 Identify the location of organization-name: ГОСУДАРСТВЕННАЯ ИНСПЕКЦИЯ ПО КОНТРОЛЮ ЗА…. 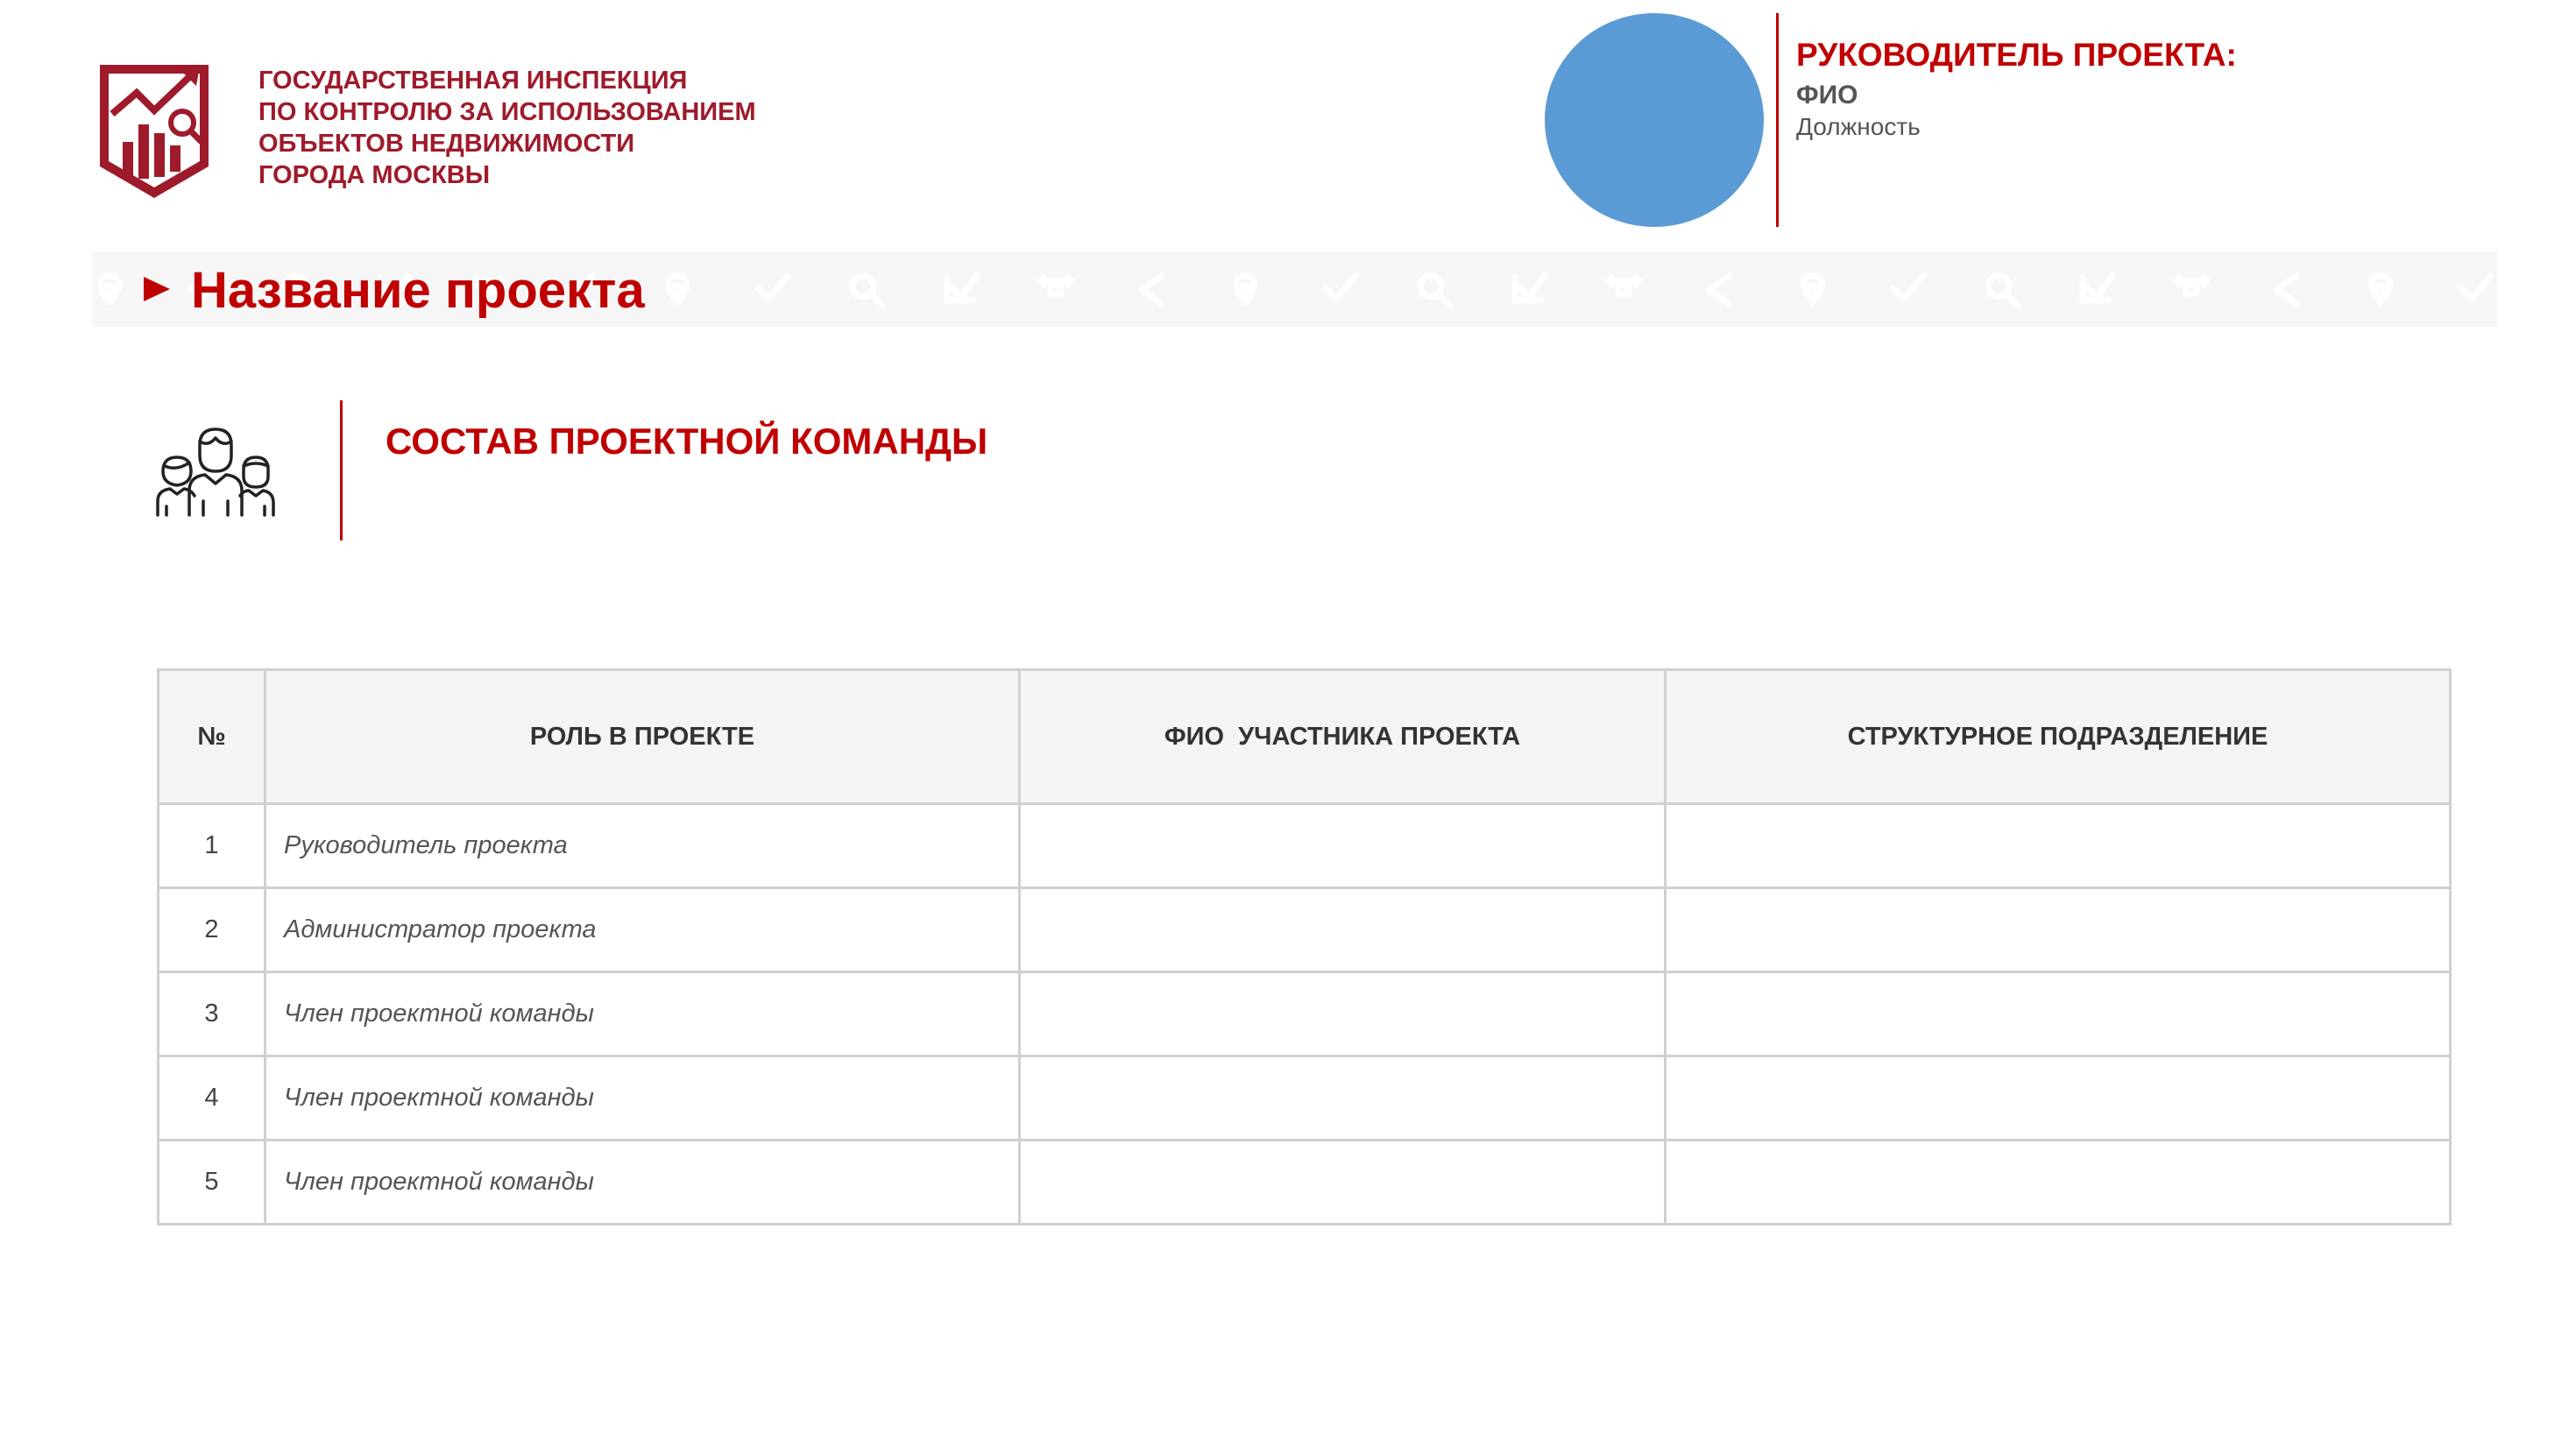
(608, 128).